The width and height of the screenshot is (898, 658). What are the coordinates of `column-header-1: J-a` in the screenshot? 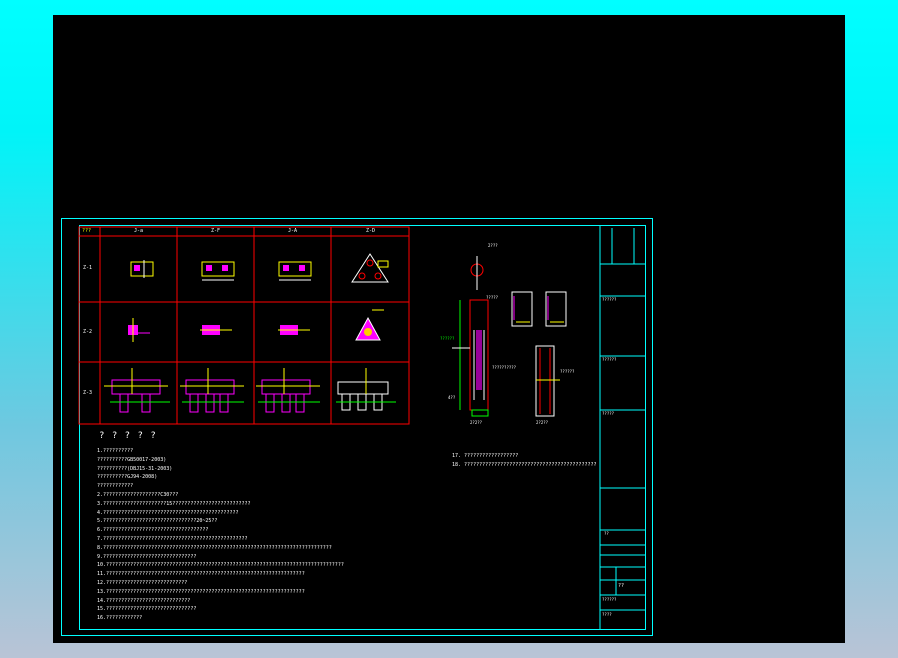 It's located at (139, 231).